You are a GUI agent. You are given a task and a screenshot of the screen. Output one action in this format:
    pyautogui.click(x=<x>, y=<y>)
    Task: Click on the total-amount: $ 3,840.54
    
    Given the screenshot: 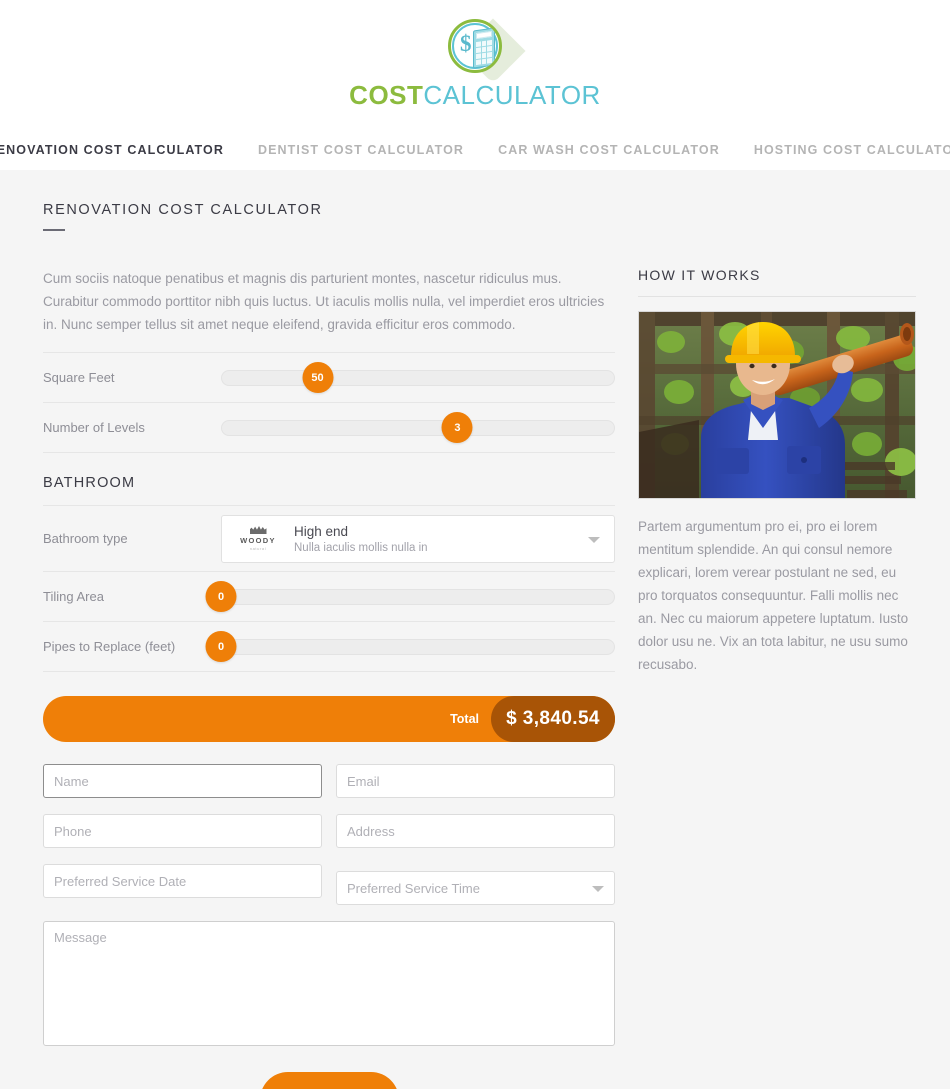 What is the action you would take?
    pyautogui.click(x=553, y=719)
    